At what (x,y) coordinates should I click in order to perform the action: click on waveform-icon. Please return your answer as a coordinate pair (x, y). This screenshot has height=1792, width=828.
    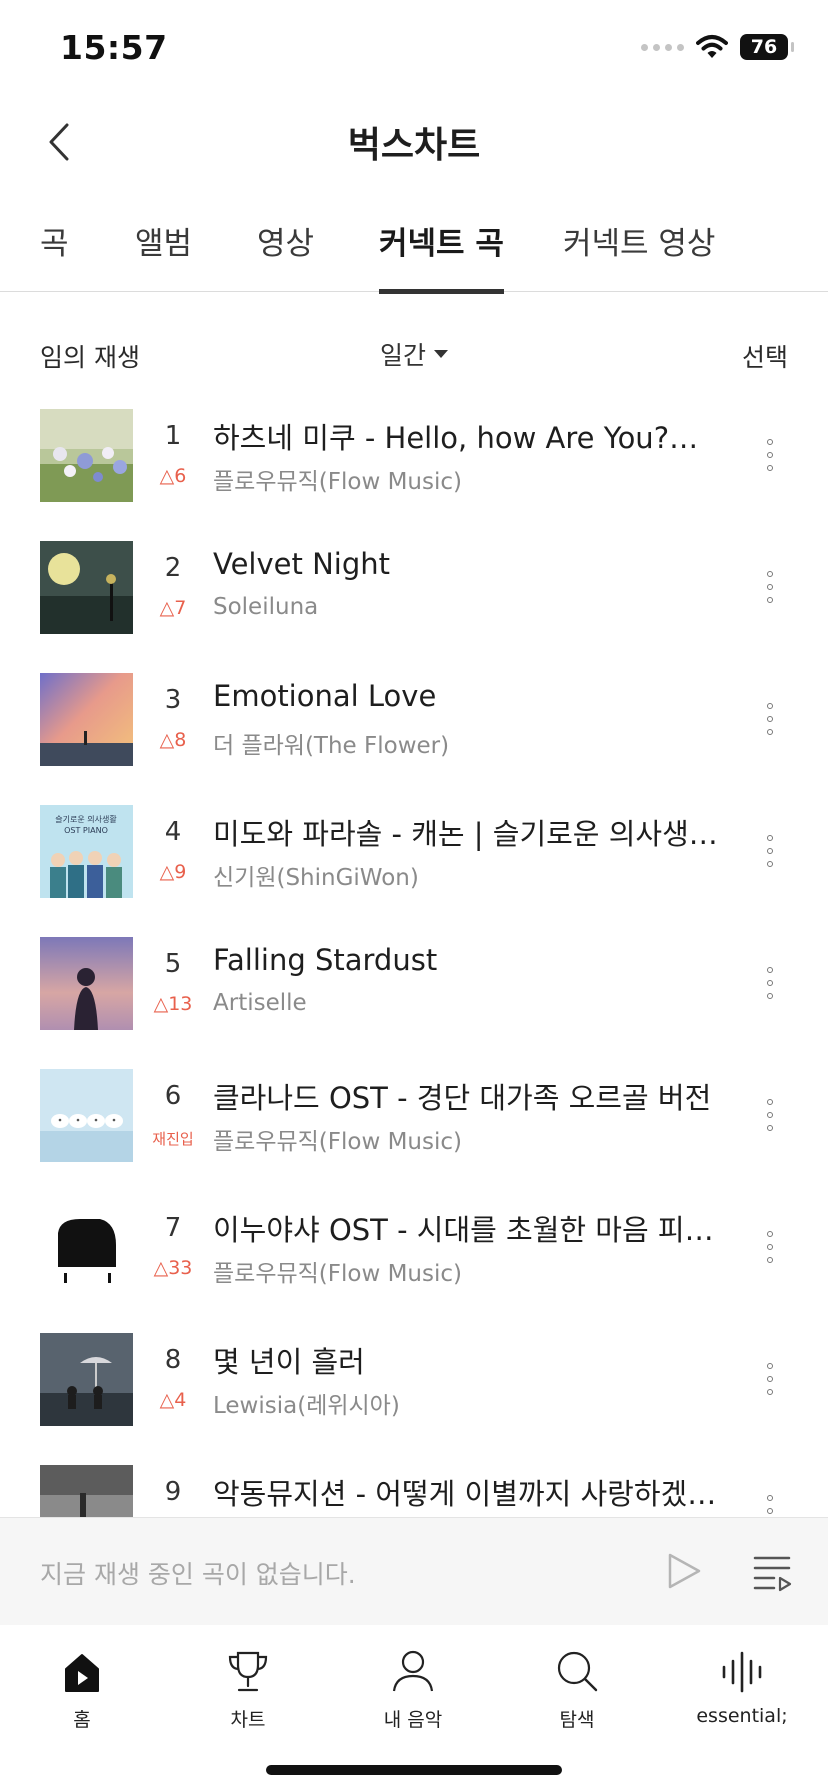
    Looking at the image, I should click on (742, 1672).